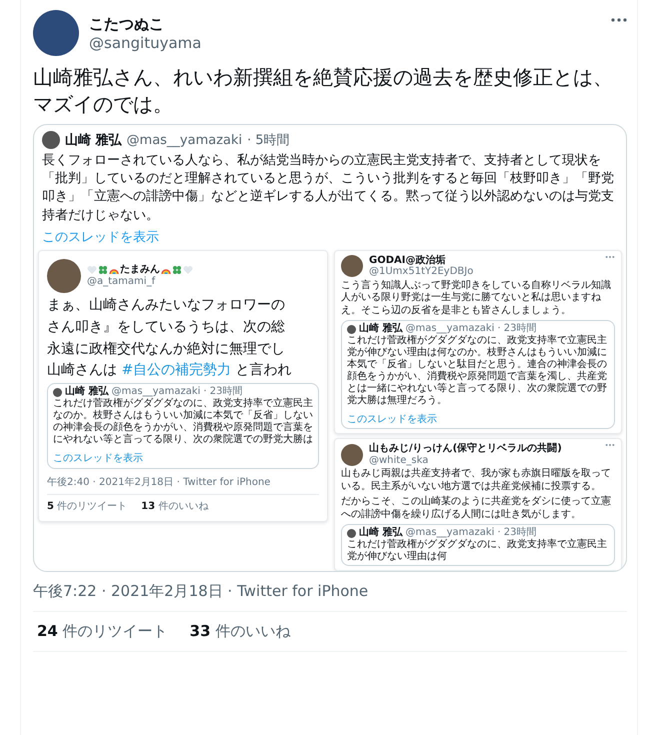  Describe the element at coordinates (102, 632) in the screenshot. I see `retweet-count: 24 件のリツイート` at that location.